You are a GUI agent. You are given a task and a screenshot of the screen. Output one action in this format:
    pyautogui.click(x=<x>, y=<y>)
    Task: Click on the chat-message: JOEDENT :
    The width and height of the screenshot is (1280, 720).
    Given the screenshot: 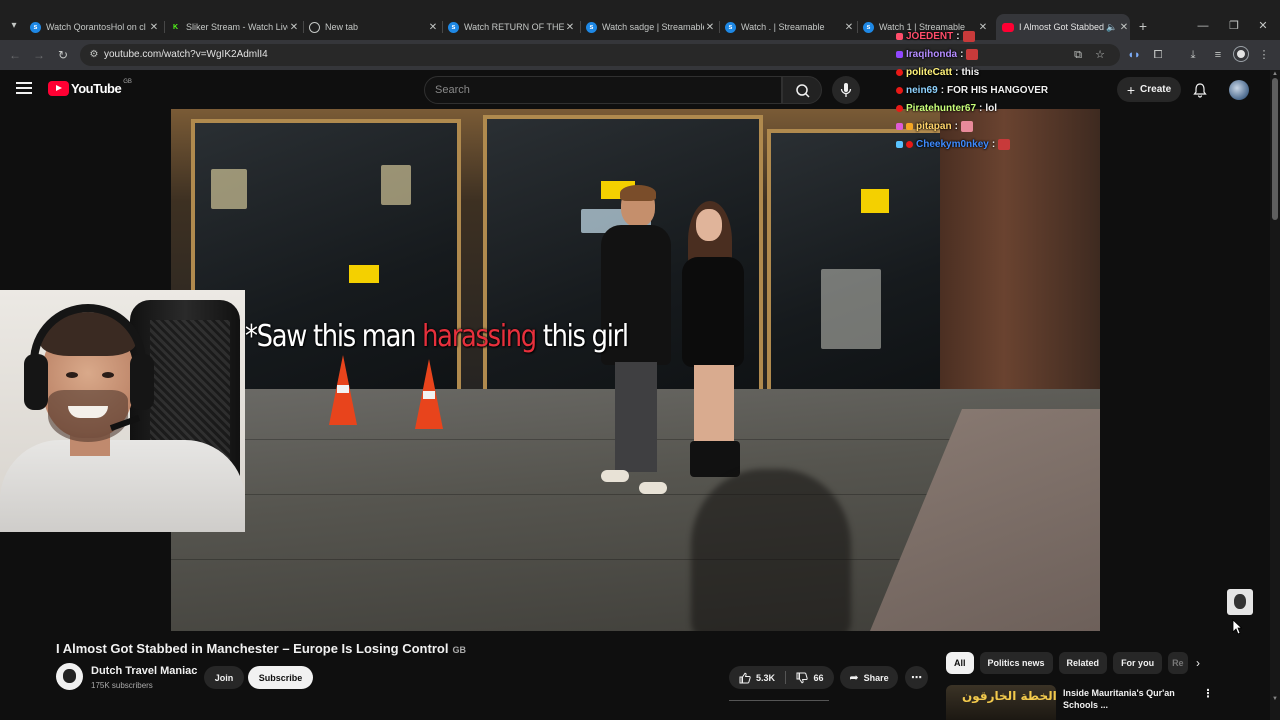 What is the action you would take?
    pyautogui.click(x=935, y=36)
    